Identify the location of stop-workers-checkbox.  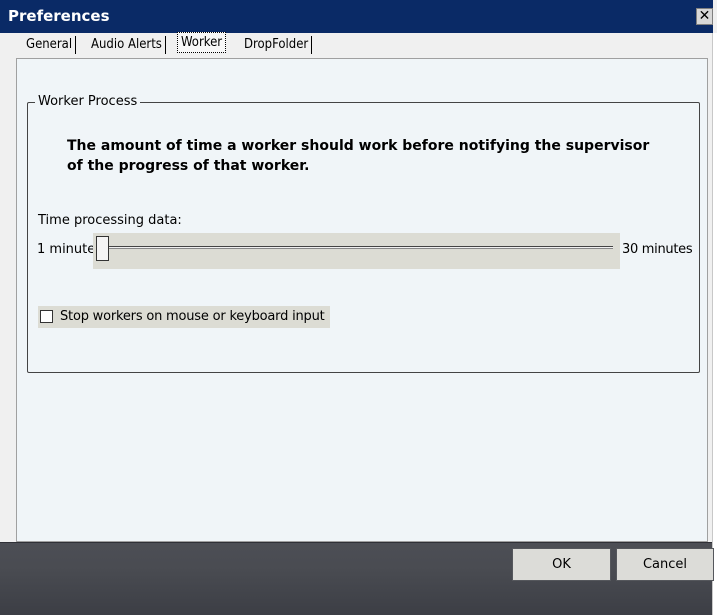
(46, 316).